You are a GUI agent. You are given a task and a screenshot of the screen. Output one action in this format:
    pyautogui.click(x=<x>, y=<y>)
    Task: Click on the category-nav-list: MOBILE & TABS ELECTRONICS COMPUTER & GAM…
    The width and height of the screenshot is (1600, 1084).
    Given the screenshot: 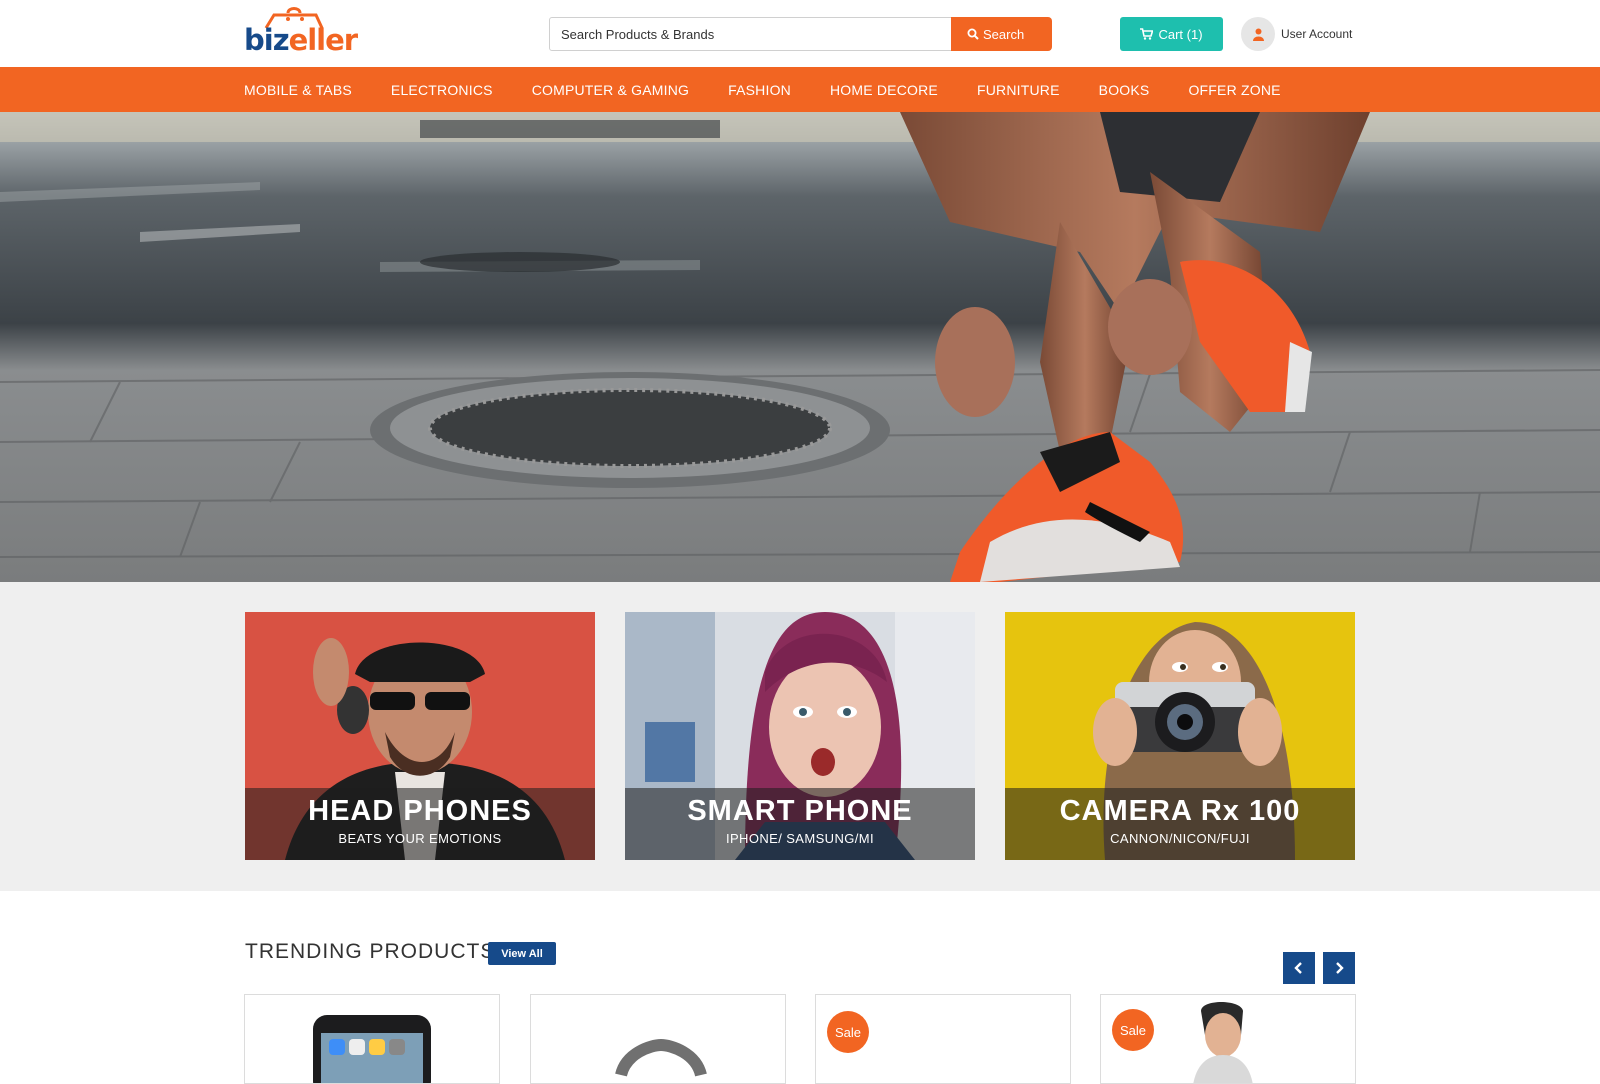 What is the action you would take?
    pyautogui.click(x=762, y=89)
    